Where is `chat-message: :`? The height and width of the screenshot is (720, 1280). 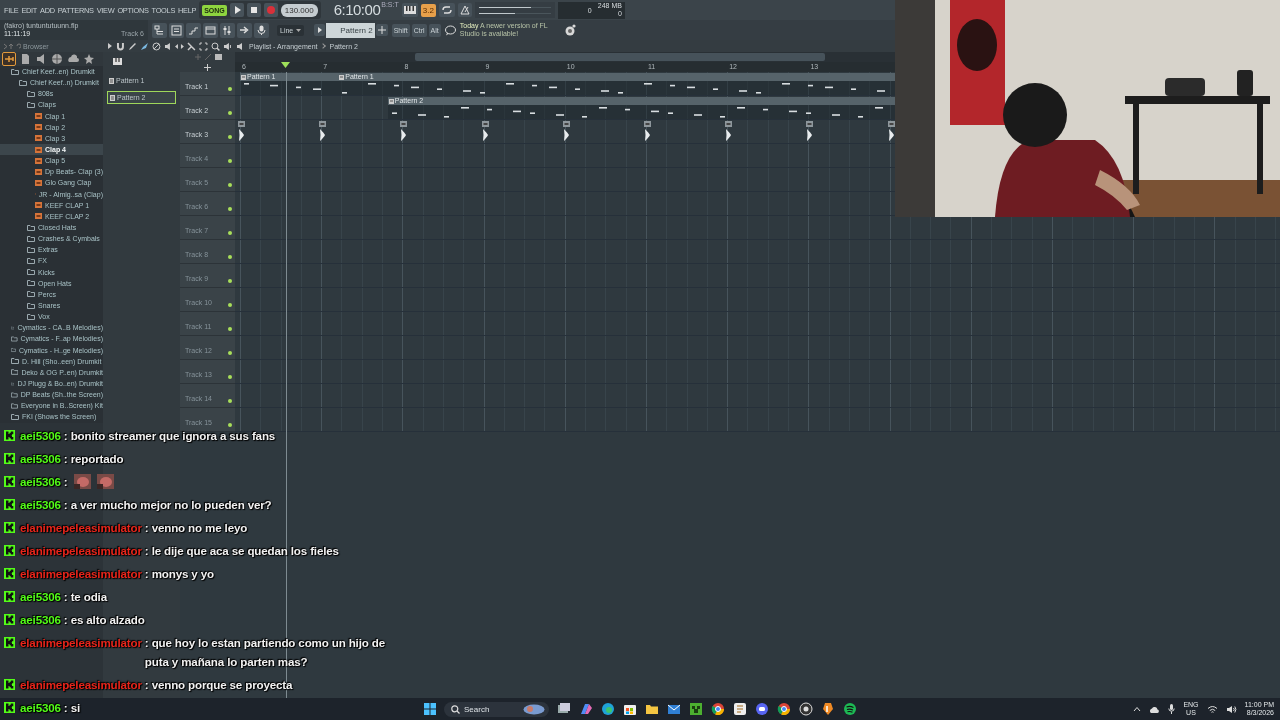 chat-message: : is located at coordinates (65, 482).